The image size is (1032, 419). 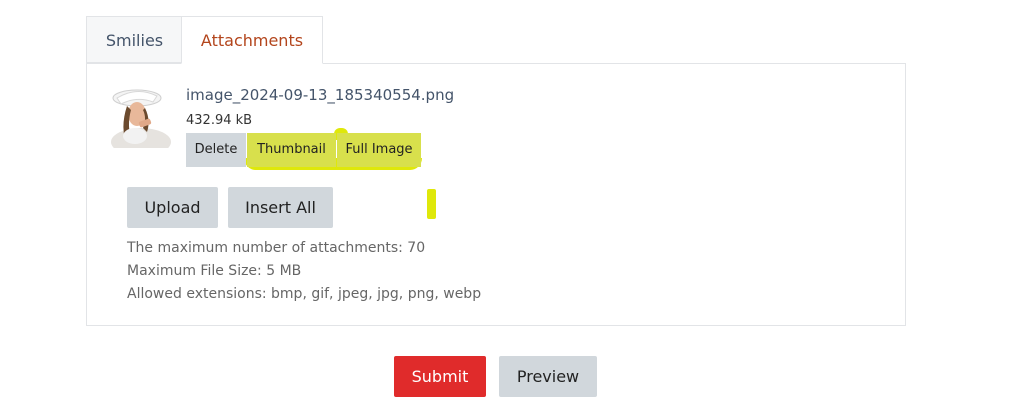 I want to click on highlight-marker-stroke, so click(x=431, y=204).